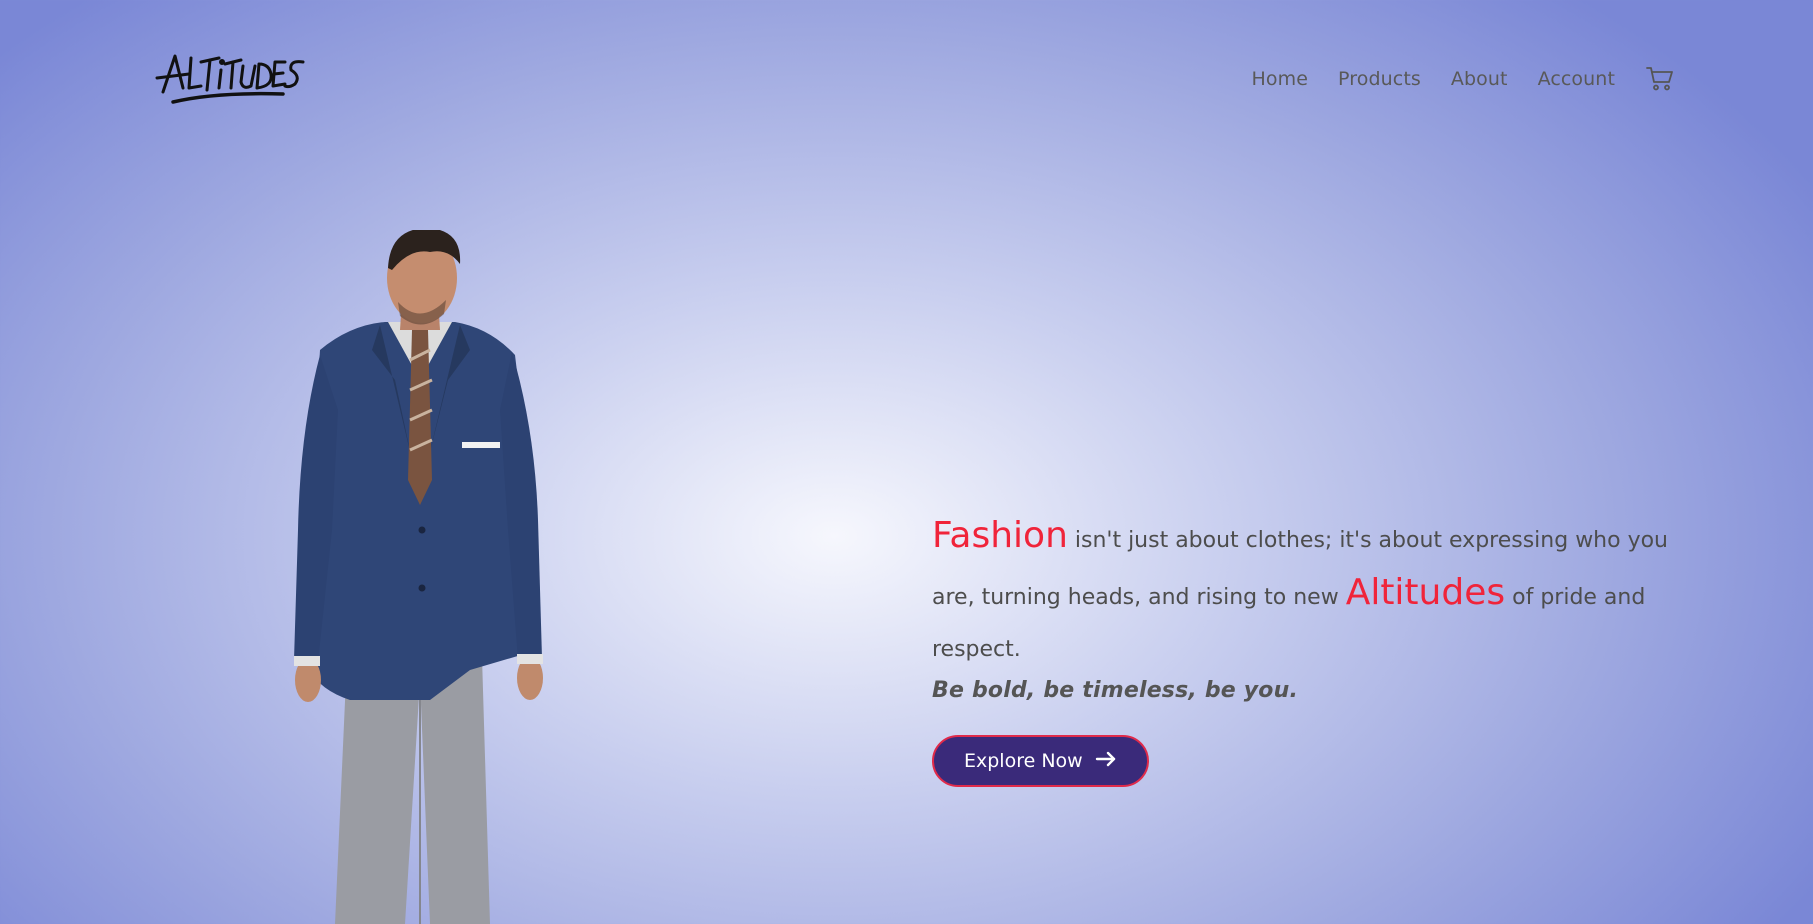 The height and width of the screenshot is (924, 1813). Describe the element at coordinates (1115, 690) in the screenshot. I see `hero-motto: Be bold, be timeless, be you.` at that location.